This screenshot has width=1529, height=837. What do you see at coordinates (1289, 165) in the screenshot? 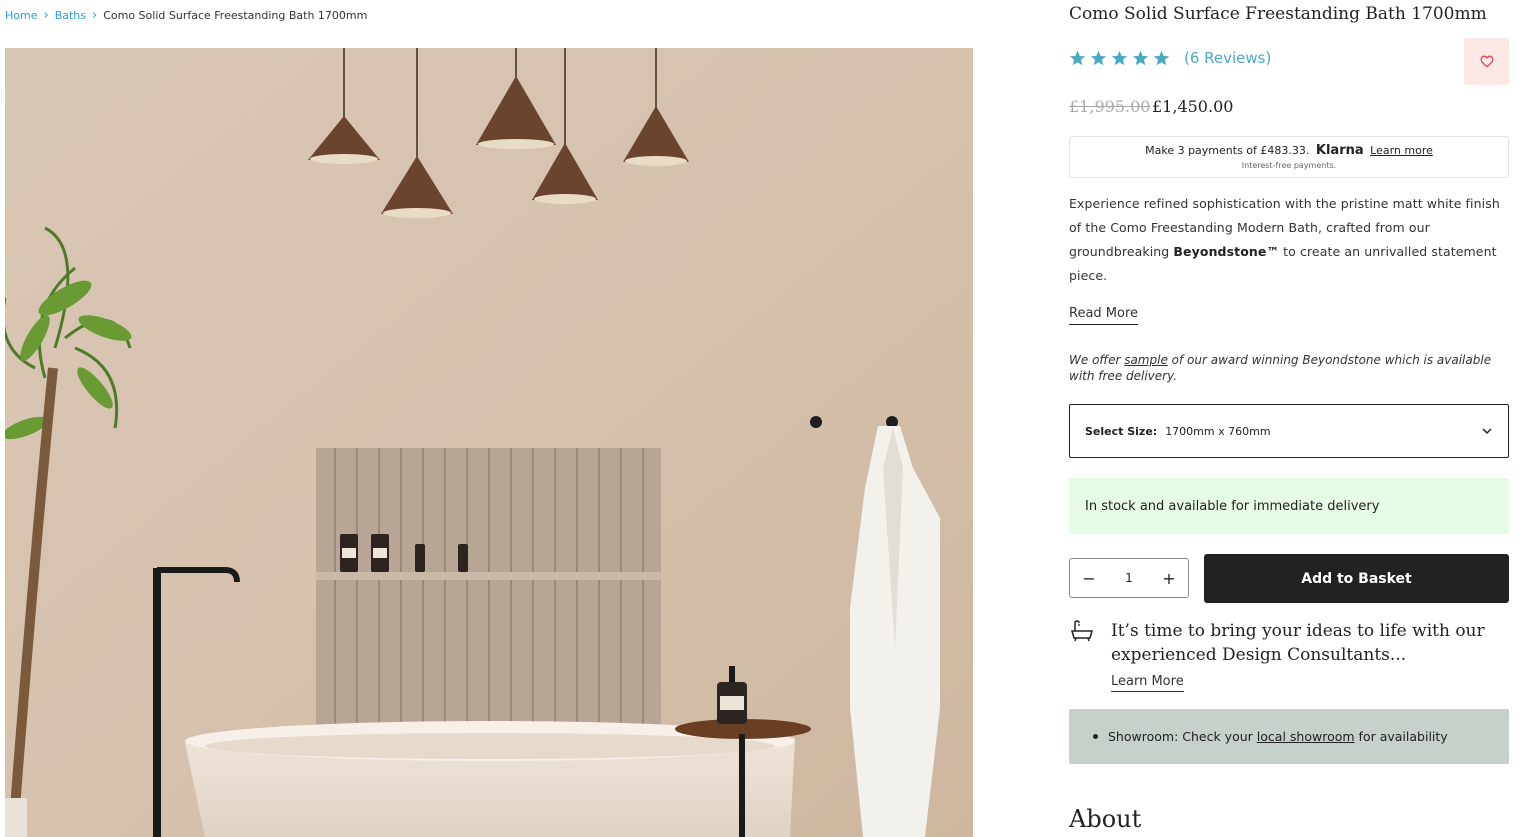
I see `klarna-subtext: Interest-free payments.` at bounding box center [1289, 165].